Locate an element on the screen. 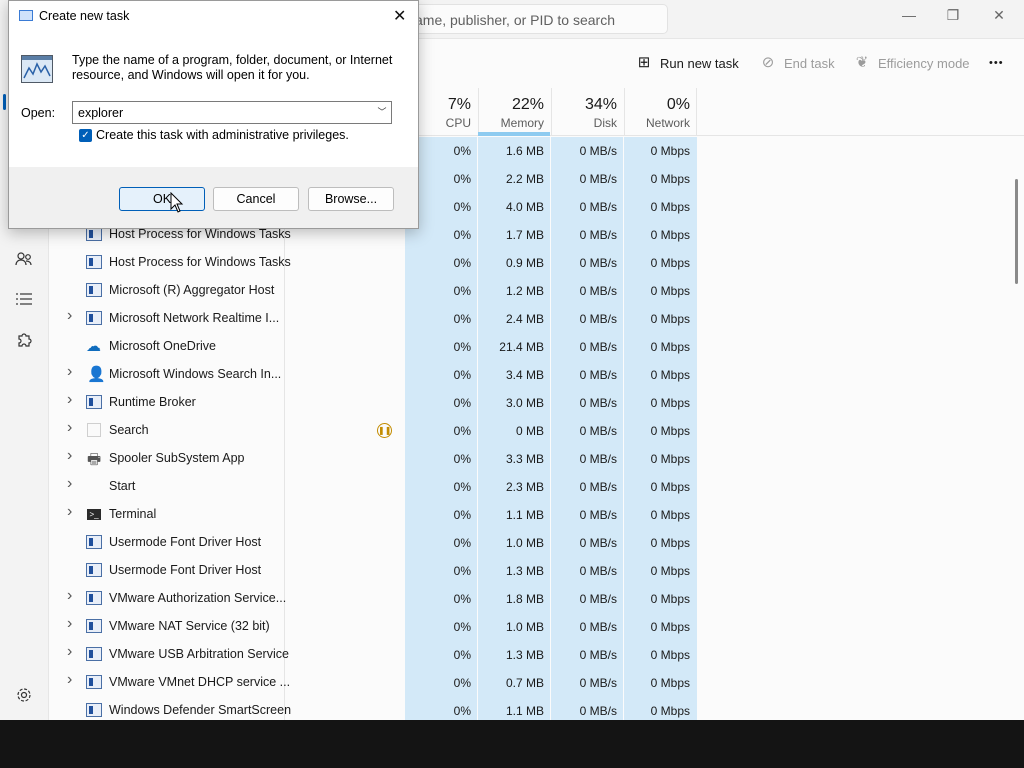  network-column-header: 0% Network is located at coordinates (660, 112).